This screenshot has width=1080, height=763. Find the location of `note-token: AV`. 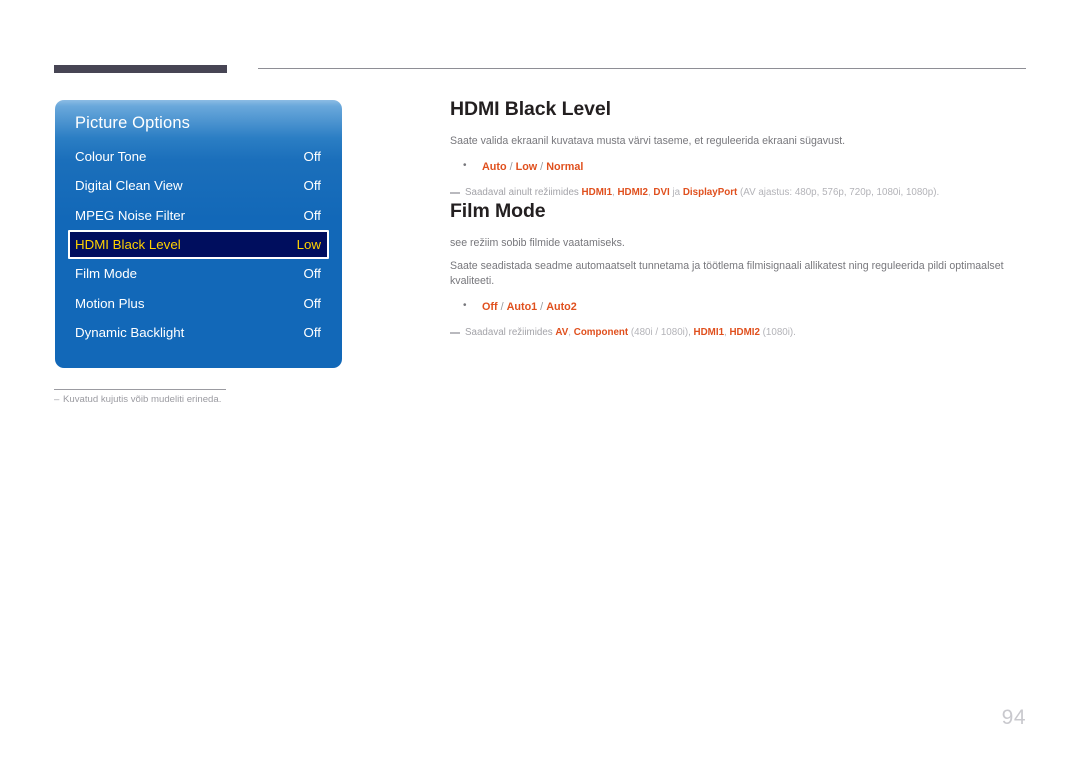

note-token: AV is located at coordinates (562, 333).